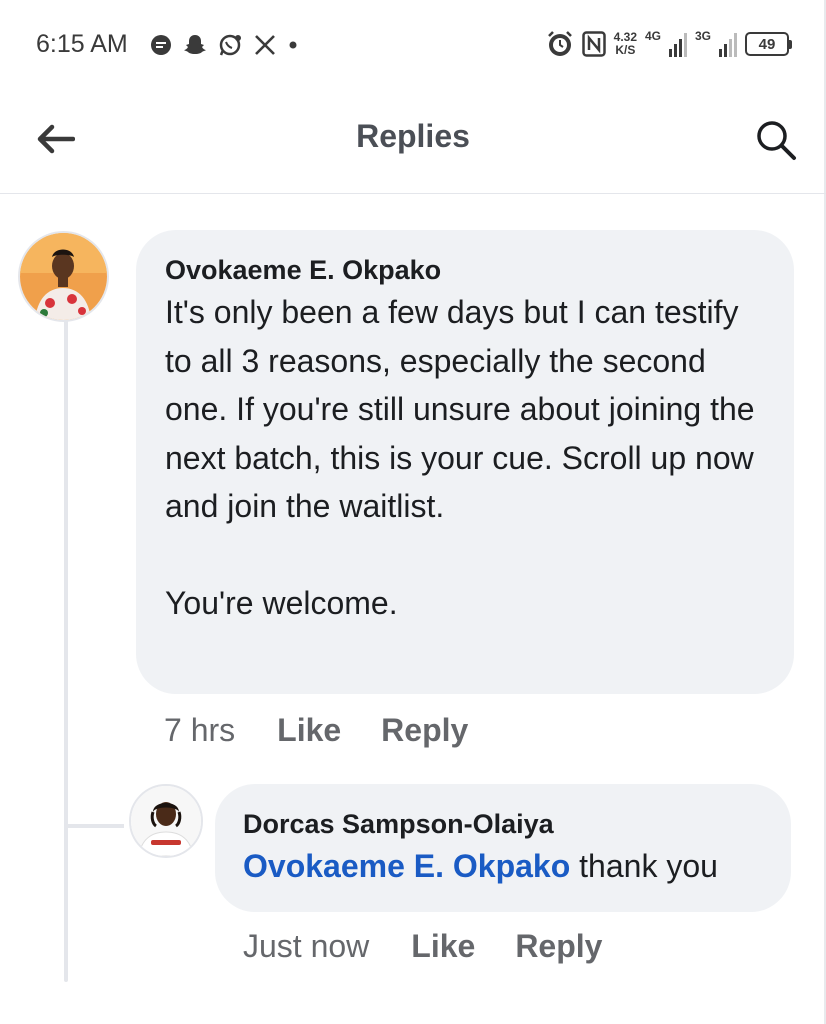 This screenshot has width=826, height=1024. I want to click on reply-text-body: thank you, so click(644, 866).